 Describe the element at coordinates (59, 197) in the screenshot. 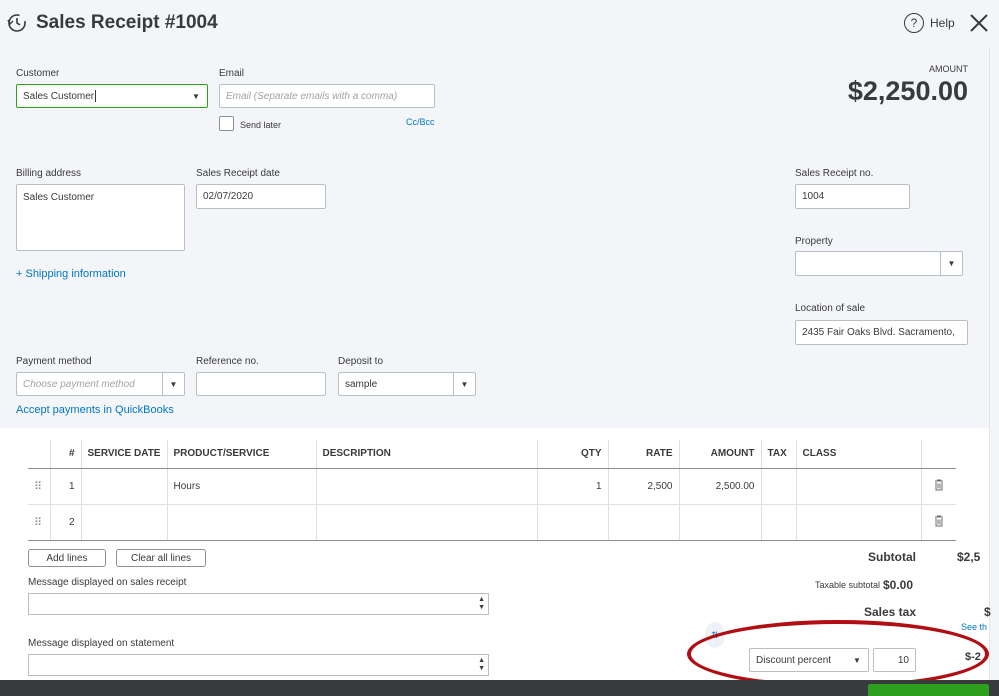

I see `billing-address-value: Sales Customer` at that location.